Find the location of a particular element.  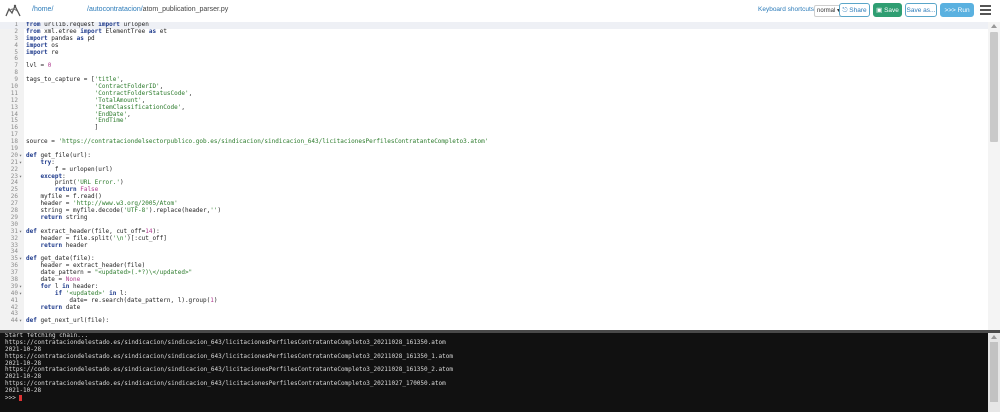

keyboard-shortcuts-link: Keyboard shortcuts: is located at coordinates (787, 9).